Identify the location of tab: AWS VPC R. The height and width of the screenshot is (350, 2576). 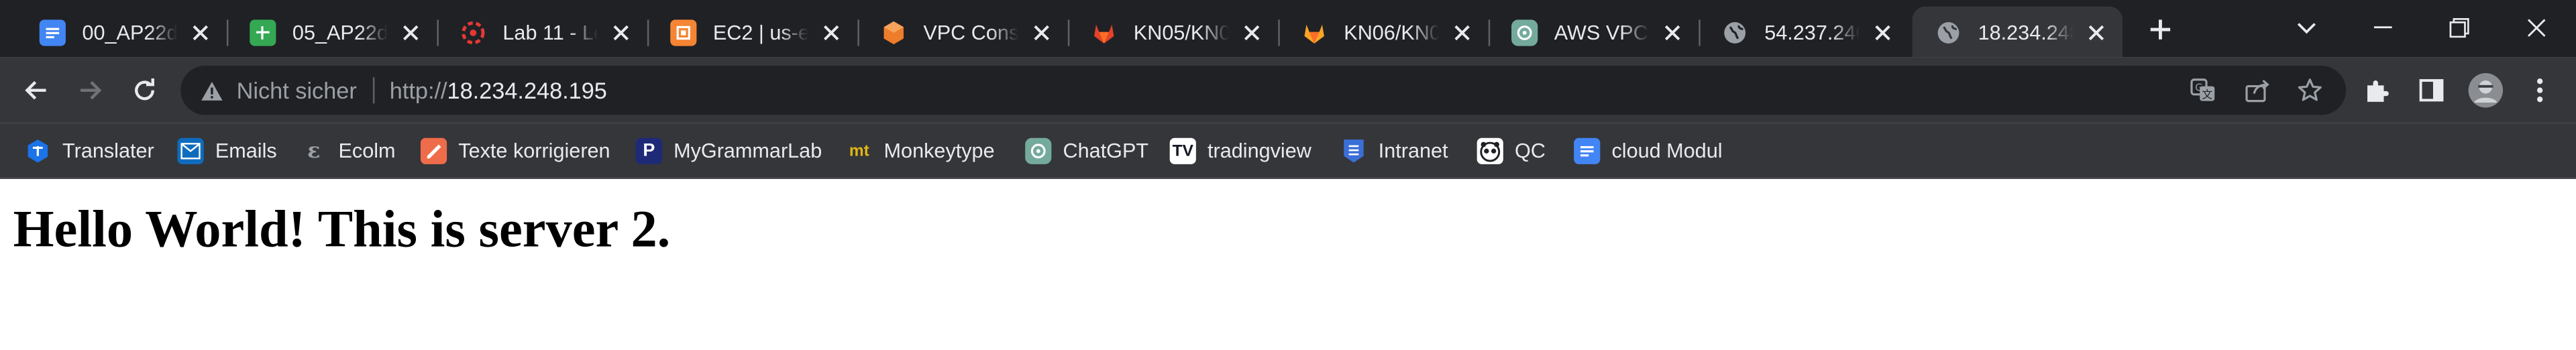
(1593, 32).